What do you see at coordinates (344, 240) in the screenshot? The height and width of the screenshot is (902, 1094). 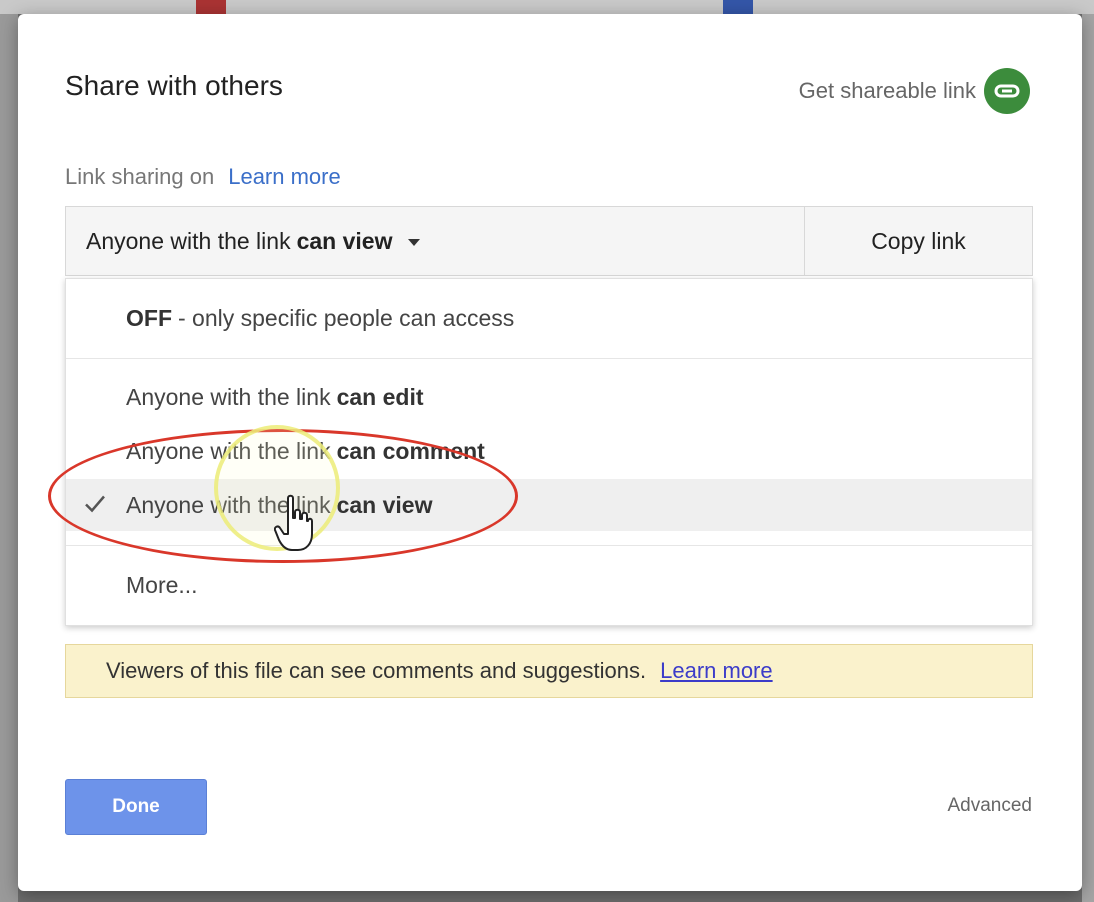 I see `access-level-value: can view` at bounding box center [344, 240].